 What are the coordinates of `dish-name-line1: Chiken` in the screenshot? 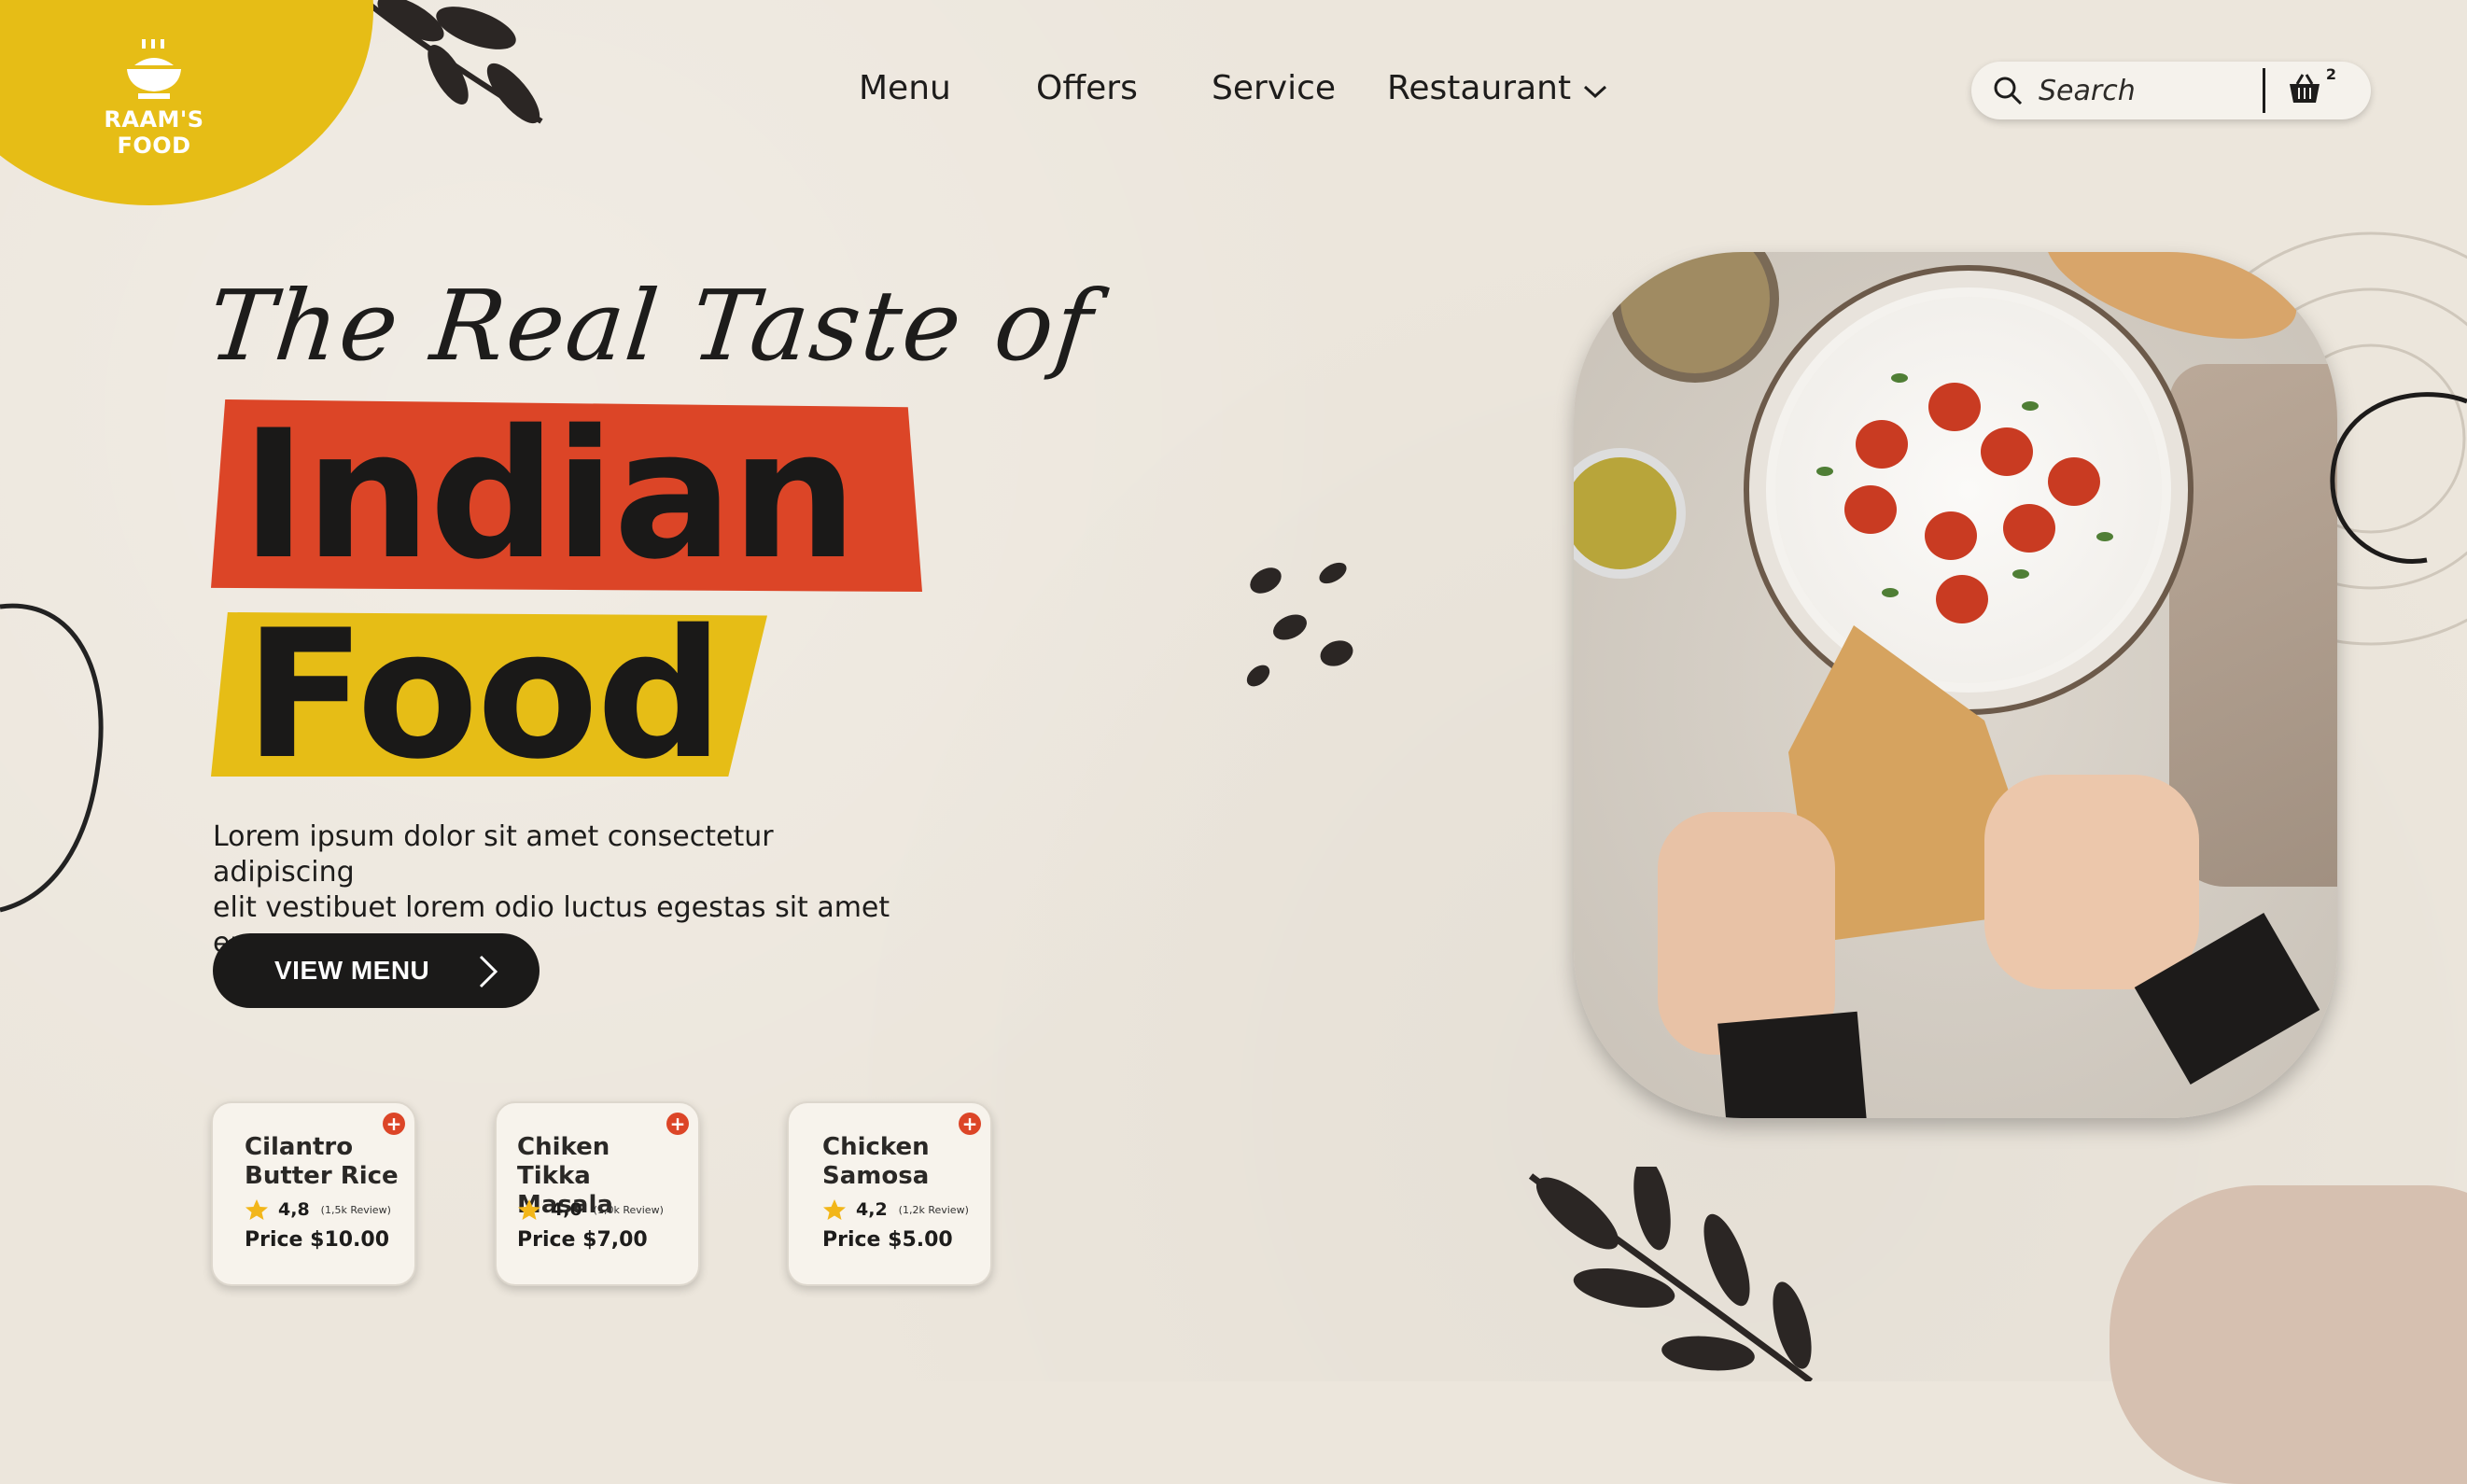 It's located at (564, 1147).